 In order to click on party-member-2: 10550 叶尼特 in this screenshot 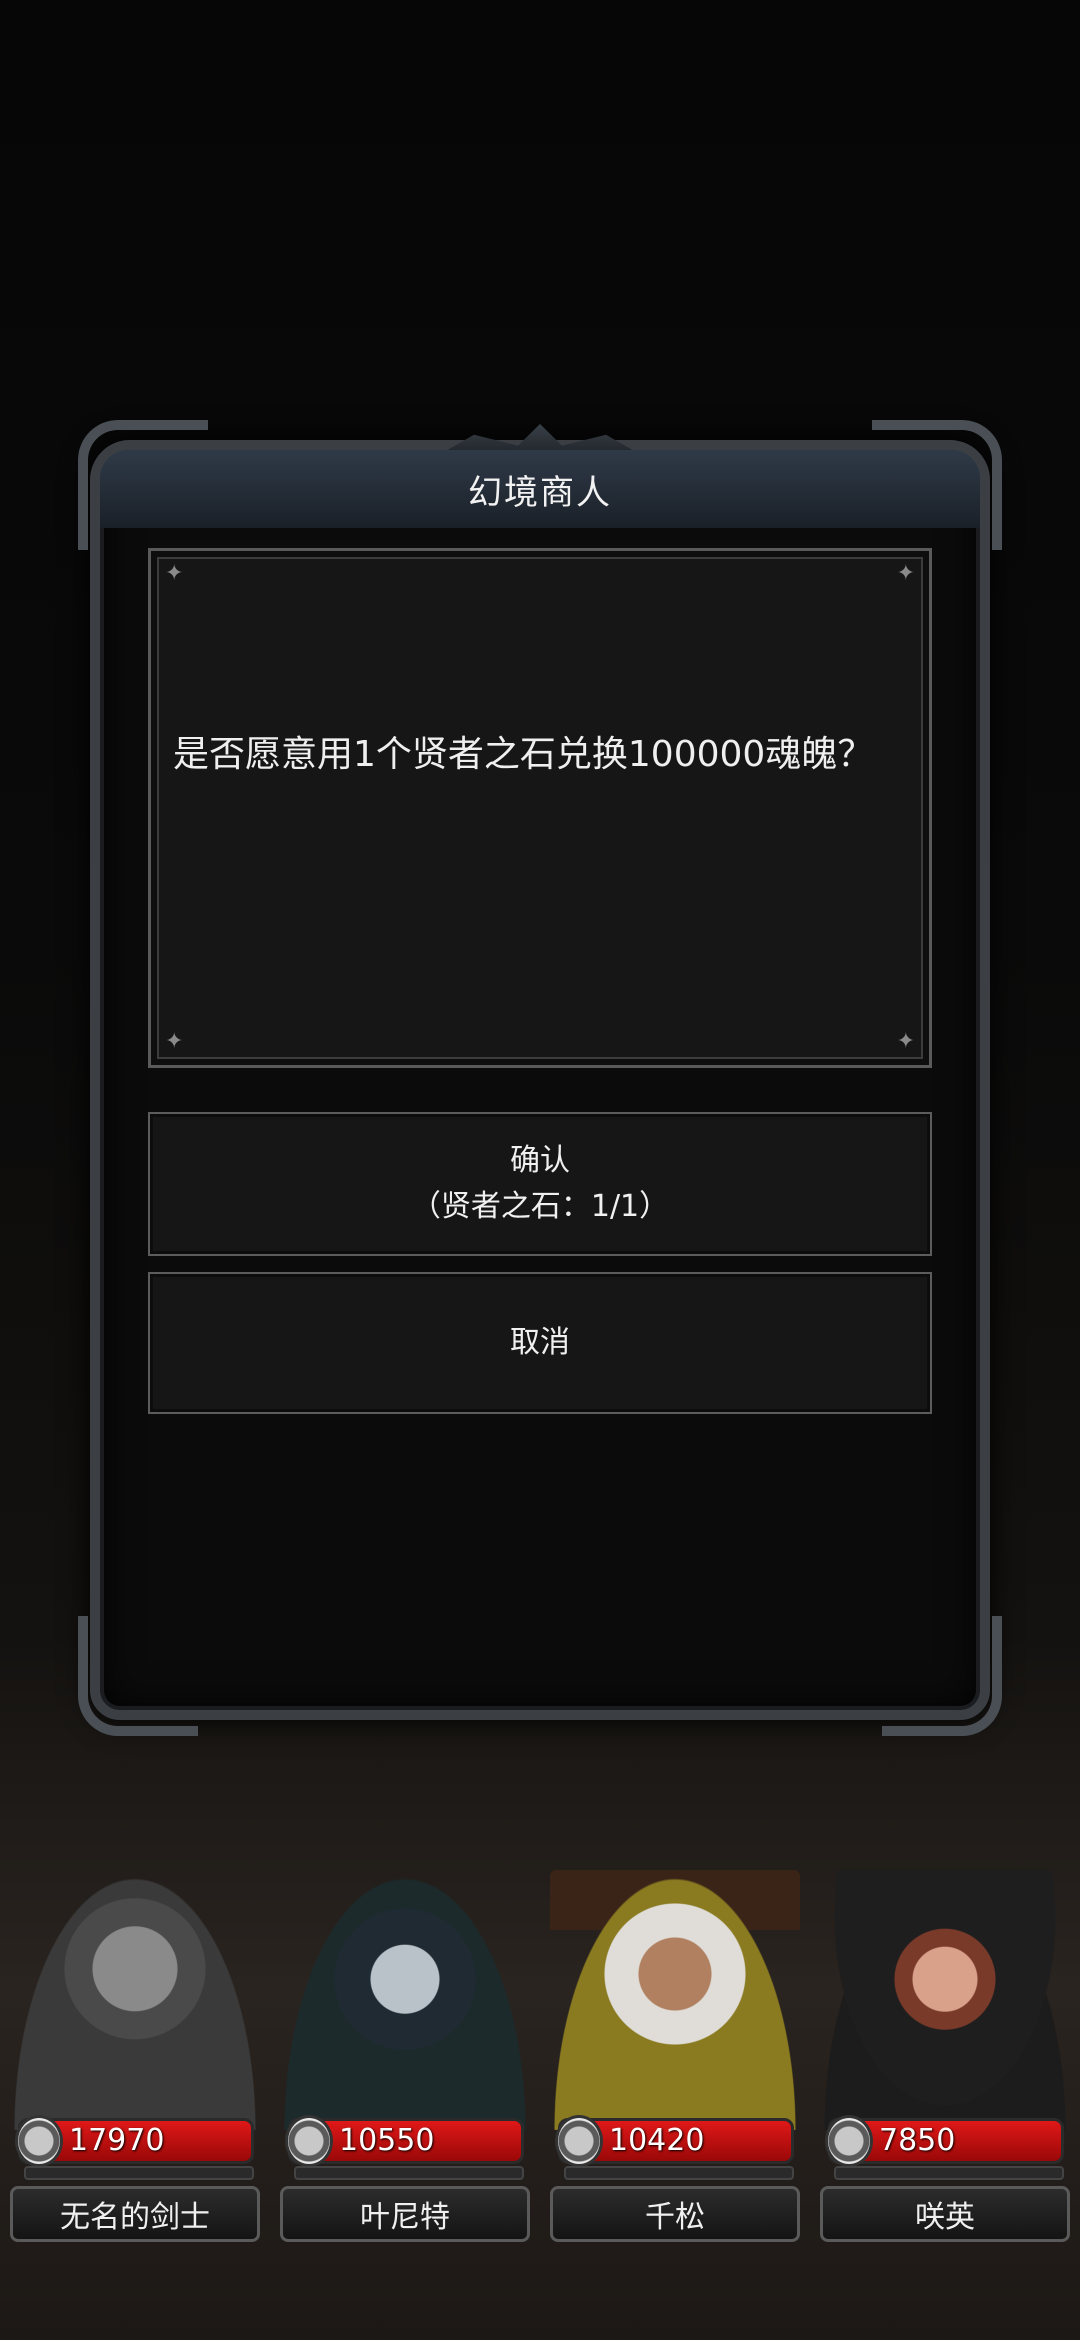, I will do `click(405, 2060)`.